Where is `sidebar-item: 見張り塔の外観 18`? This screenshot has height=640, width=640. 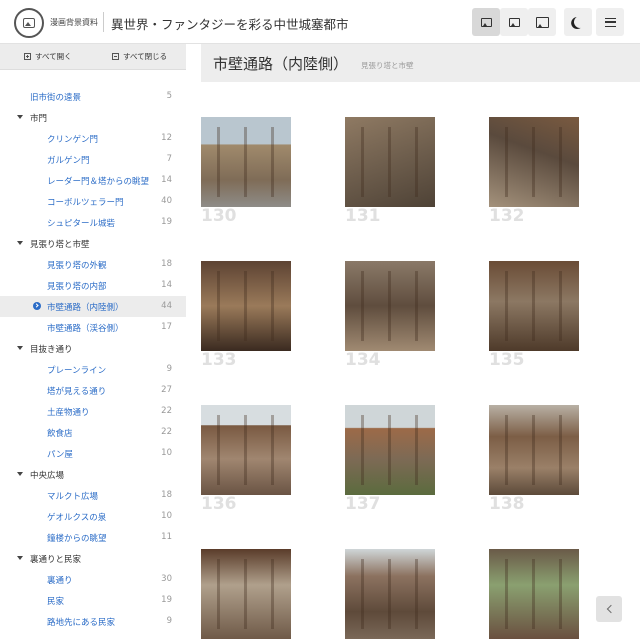
sidebar-item: 見張り塔の外観 18 is located at coordinates (93, 264).